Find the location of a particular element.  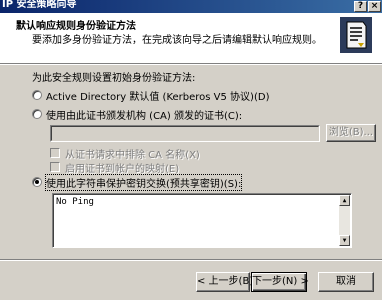

checkbox-enable-mapping-label: 启用证书到帐户的映射(E) is located at coordinates (122, 169).